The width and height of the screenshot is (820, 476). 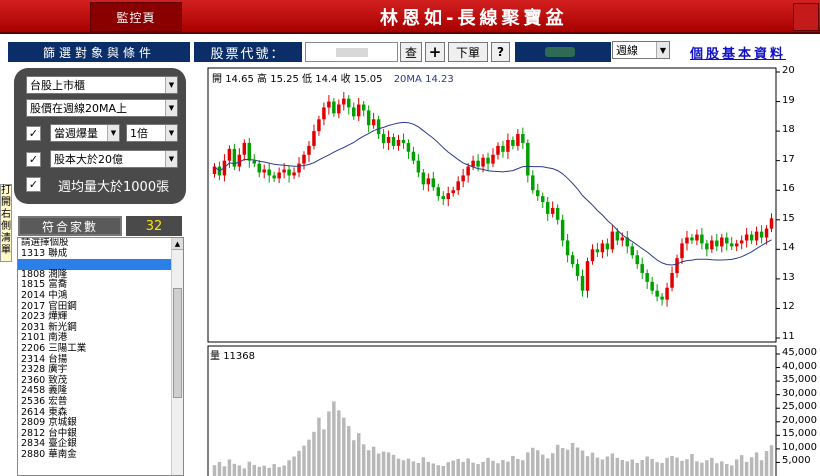 I want to click on list-item: 1313 聯成, so click(x=100, y=254).